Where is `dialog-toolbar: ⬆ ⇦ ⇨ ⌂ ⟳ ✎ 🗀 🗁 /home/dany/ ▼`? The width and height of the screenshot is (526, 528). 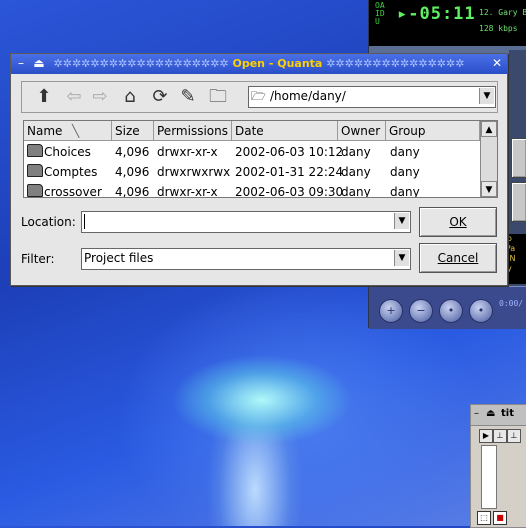 dialog-toolbar: ⬆ ⇦ ⇨ ⌂ ⟳ ✎ 🗀 🗁 /home/dany/ ▼ is located at coordinates (259, 97).